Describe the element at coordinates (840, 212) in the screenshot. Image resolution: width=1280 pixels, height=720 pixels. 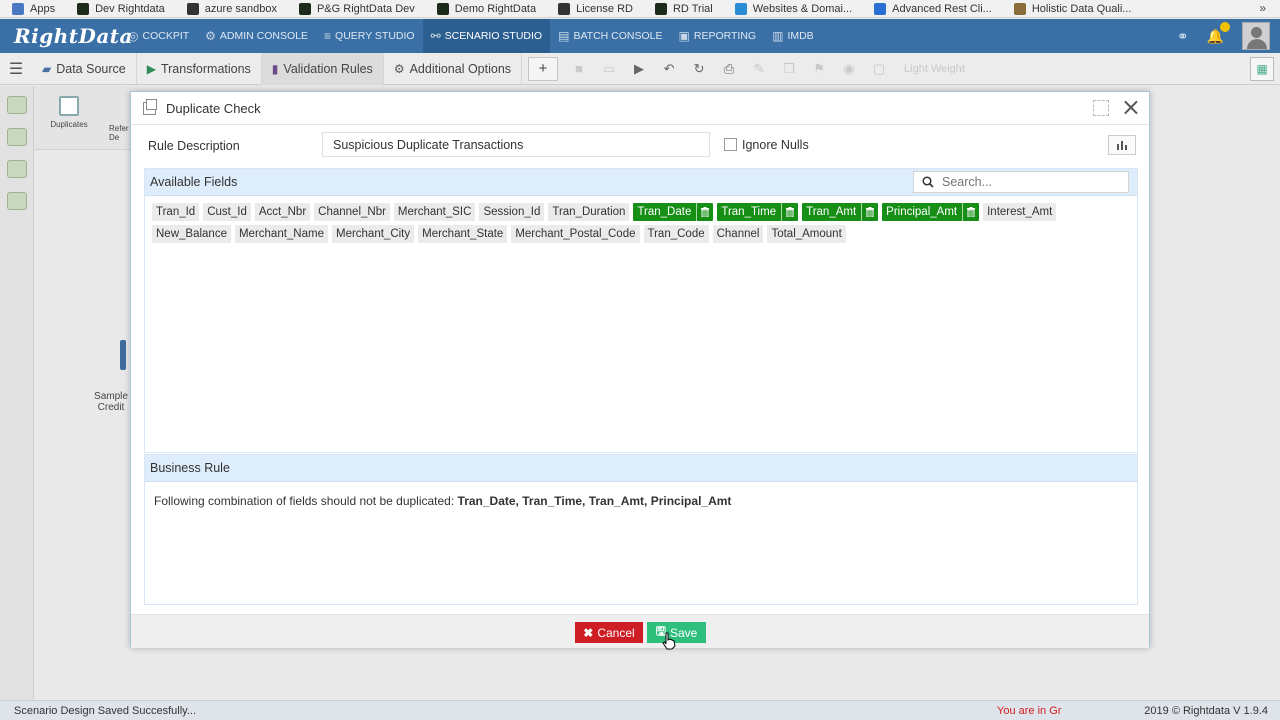
I see `selected-field-chip: Tran_Amt` at that location.